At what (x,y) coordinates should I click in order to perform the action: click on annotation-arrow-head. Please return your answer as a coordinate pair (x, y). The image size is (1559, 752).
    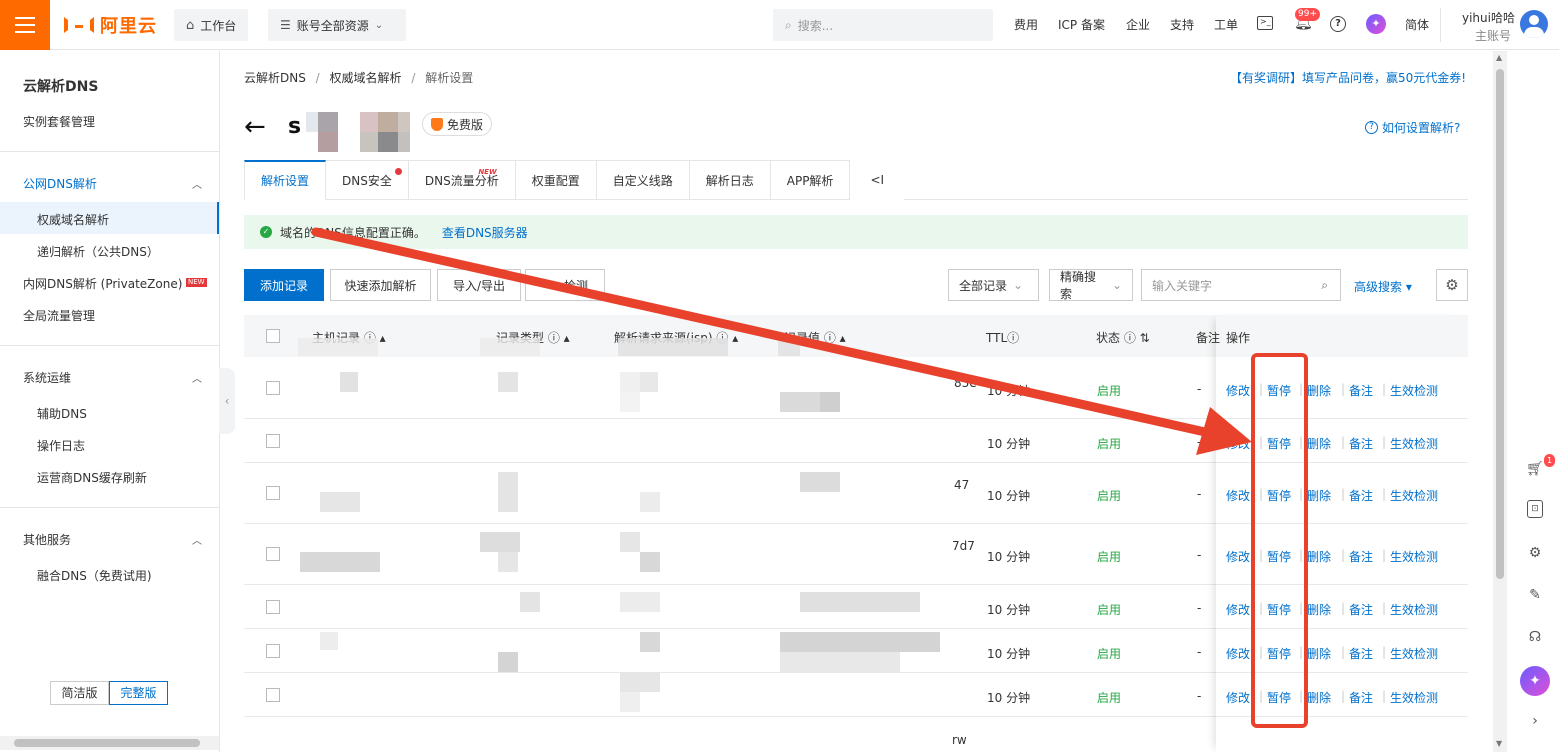
    Looking at the image, I should click on (1224, 431).